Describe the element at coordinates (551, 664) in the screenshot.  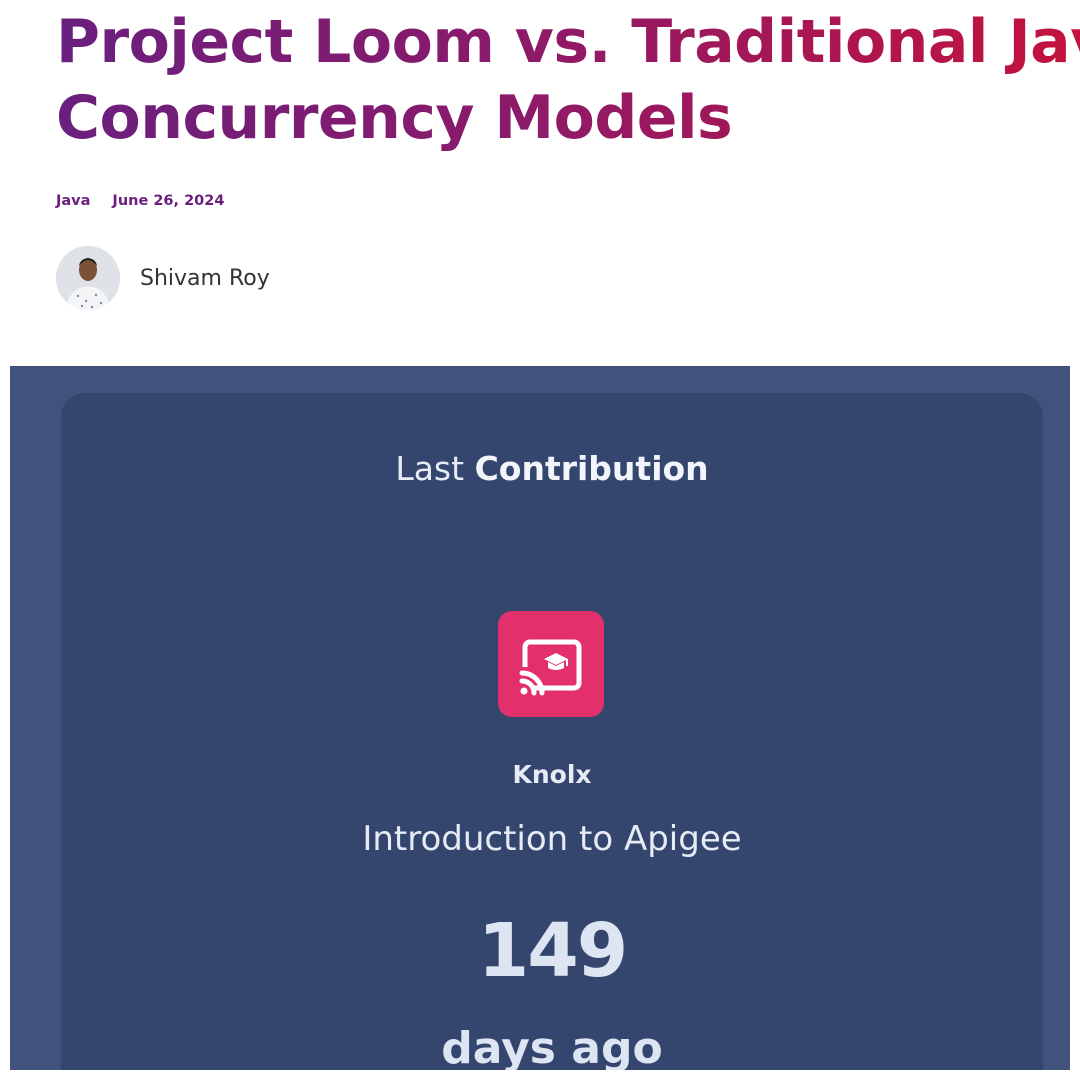
I see `cast-graduation-cap-icon` at that location.